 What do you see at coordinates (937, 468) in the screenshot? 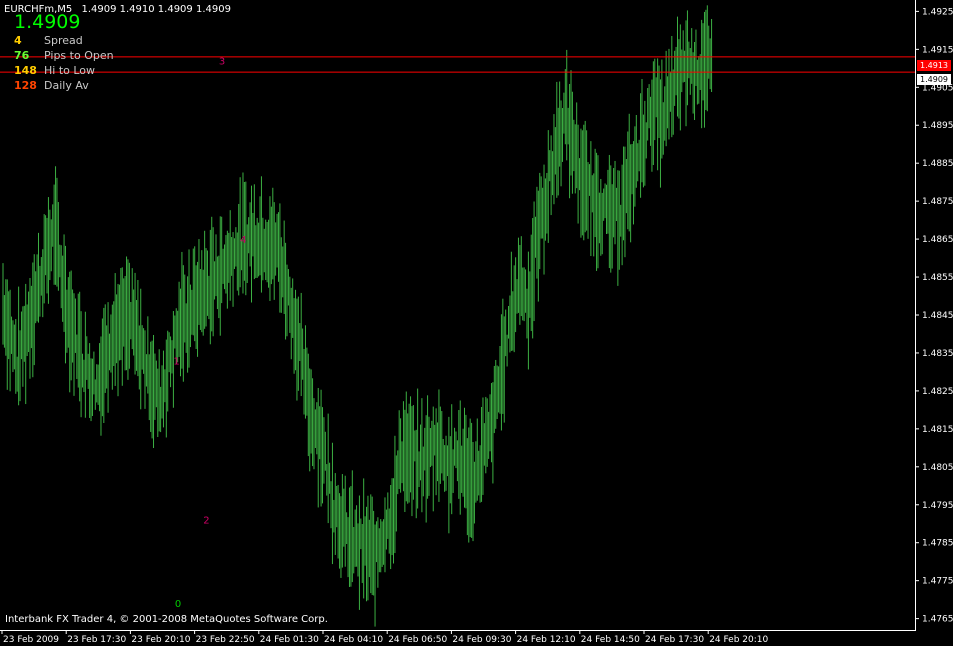
I see `y-tick-label: 1.4805` at bounding box center [937, 468].